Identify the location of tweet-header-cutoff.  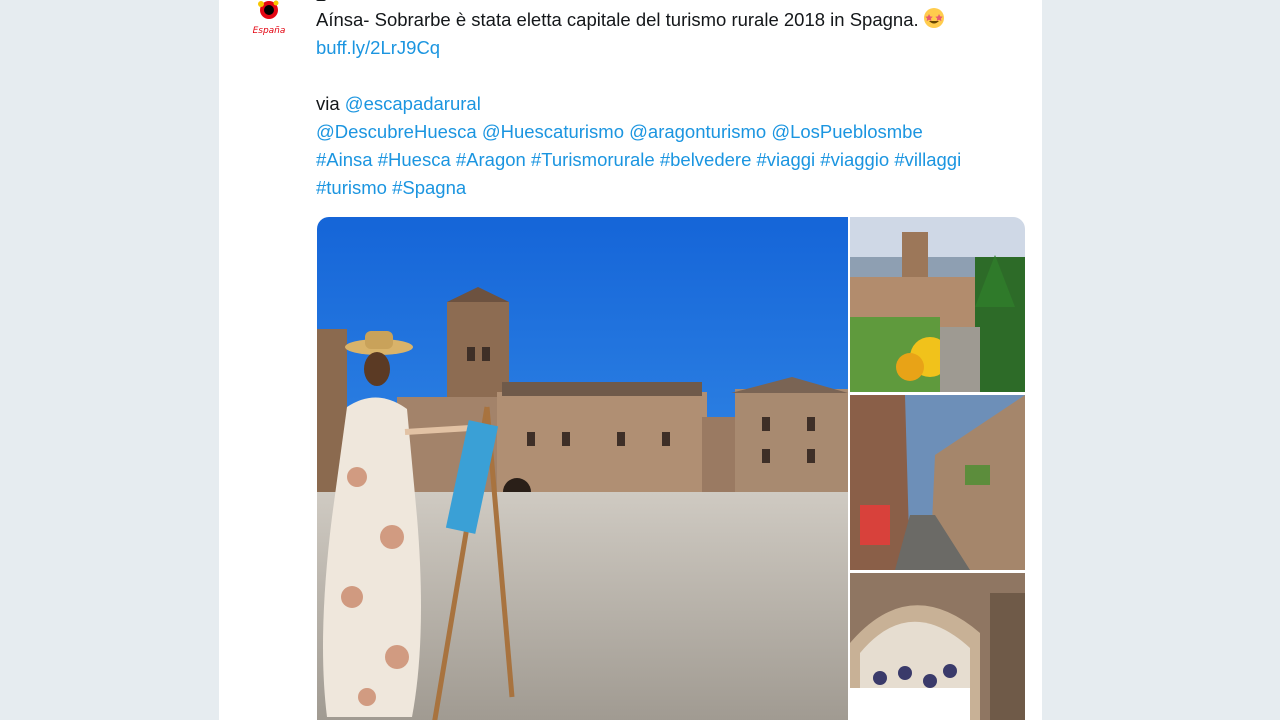
(475, 2).